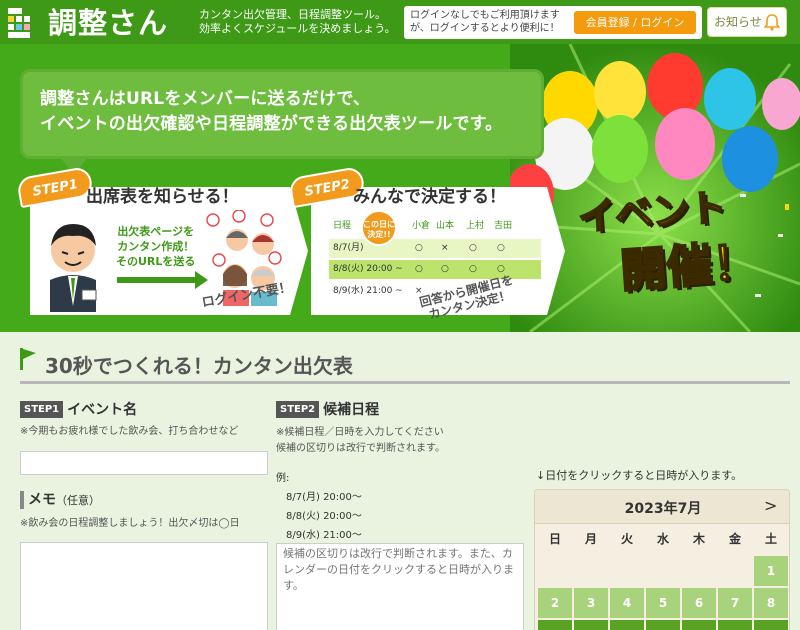 Image resolution: width=800 pixels, height=630 pixels. Describe the element at coordinates (590, 539) in the screenshot. I see `calendar-weekday: 月` at that location.